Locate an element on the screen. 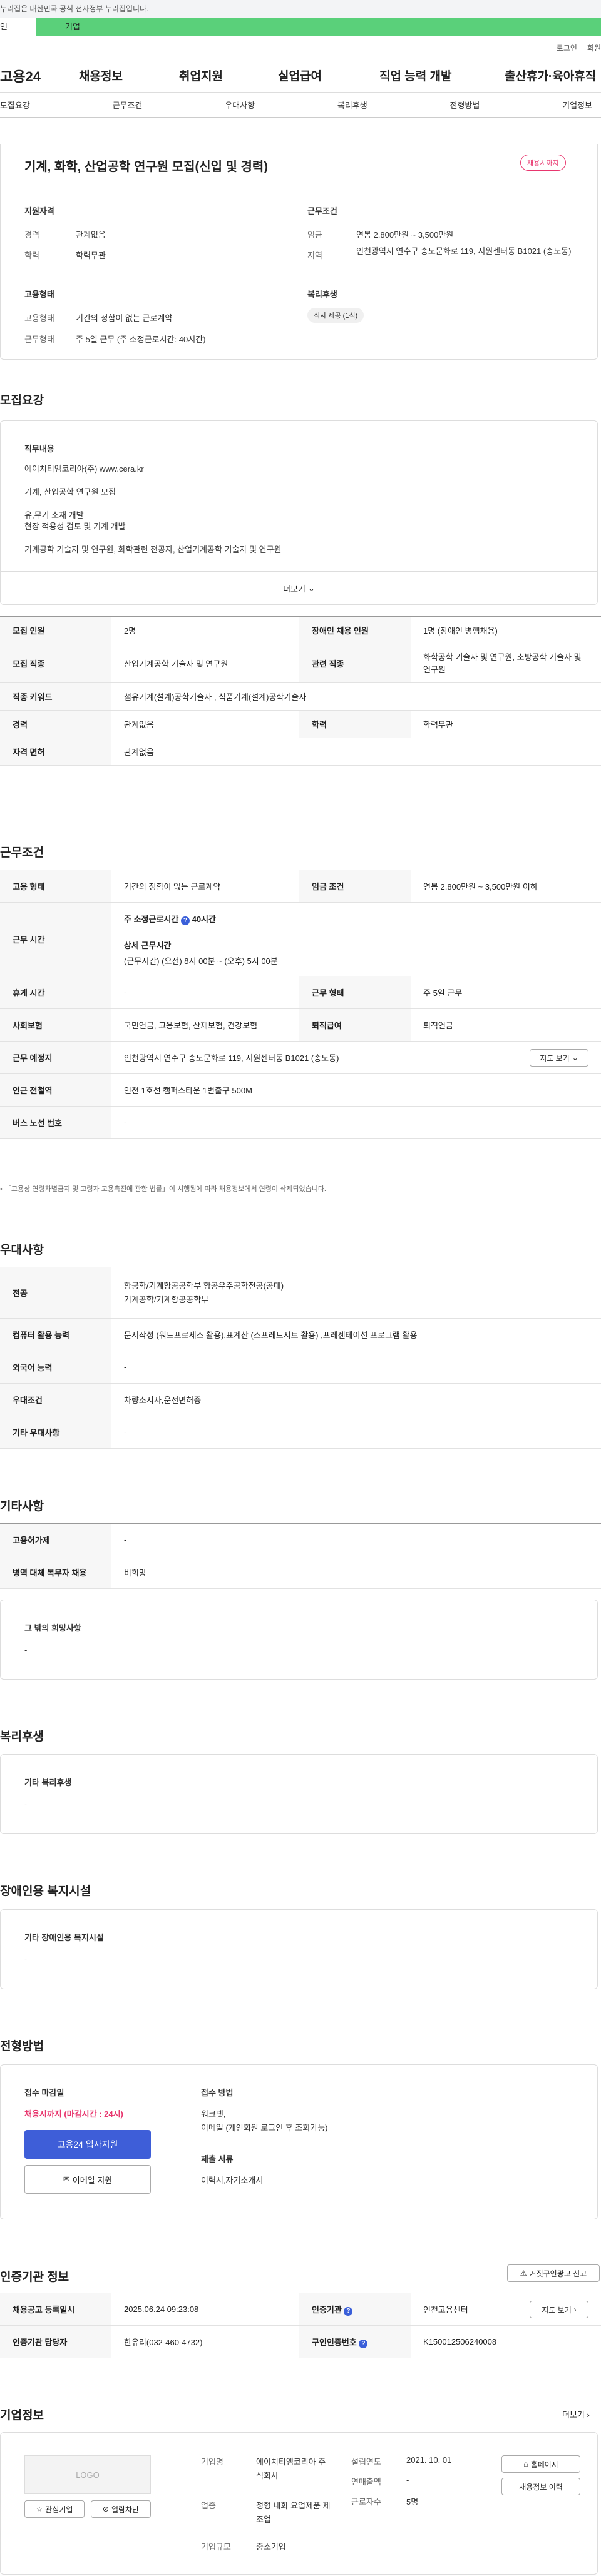 This screenshot has height=2576, width=601. homepage-button: ⌂ 홈페이지 is located at coordinates (540, 2464).